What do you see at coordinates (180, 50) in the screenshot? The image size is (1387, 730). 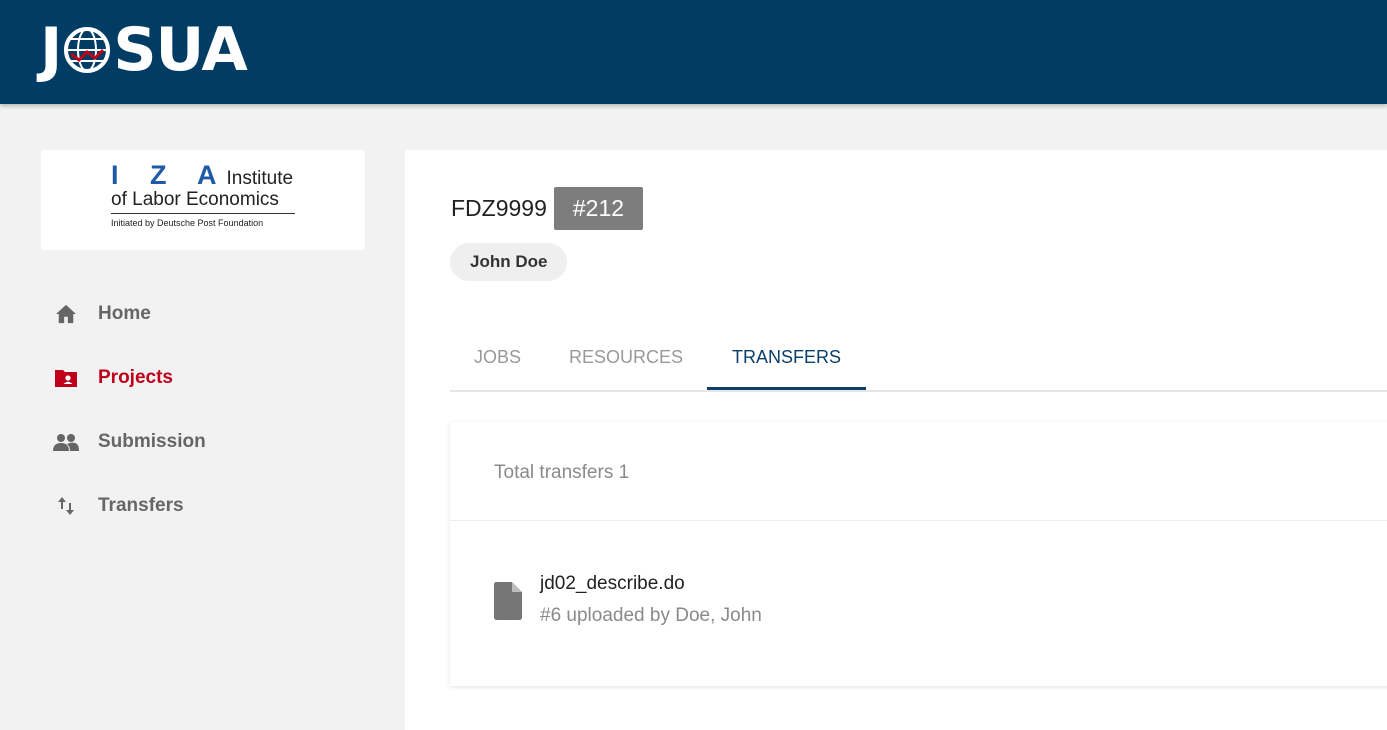 I see `logo-text-right: SUA` at bounding box center [180, 50].